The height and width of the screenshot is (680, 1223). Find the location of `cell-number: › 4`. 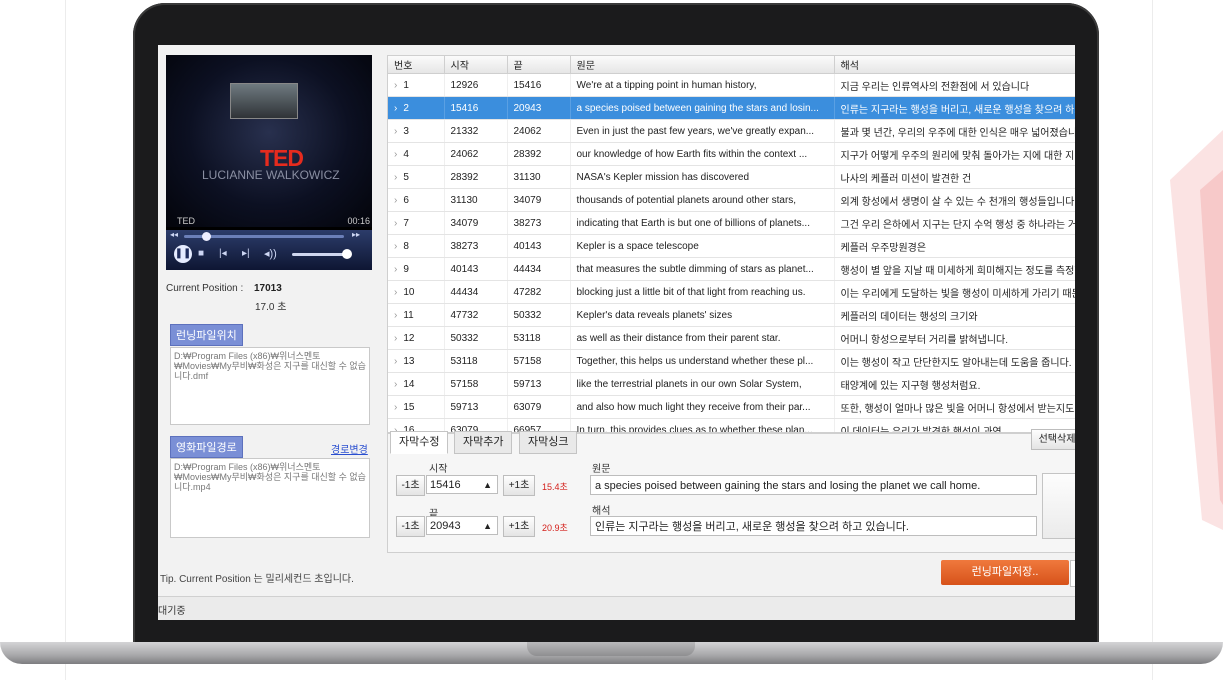

cell-number: › 4 is located at coordinates (416, 154).